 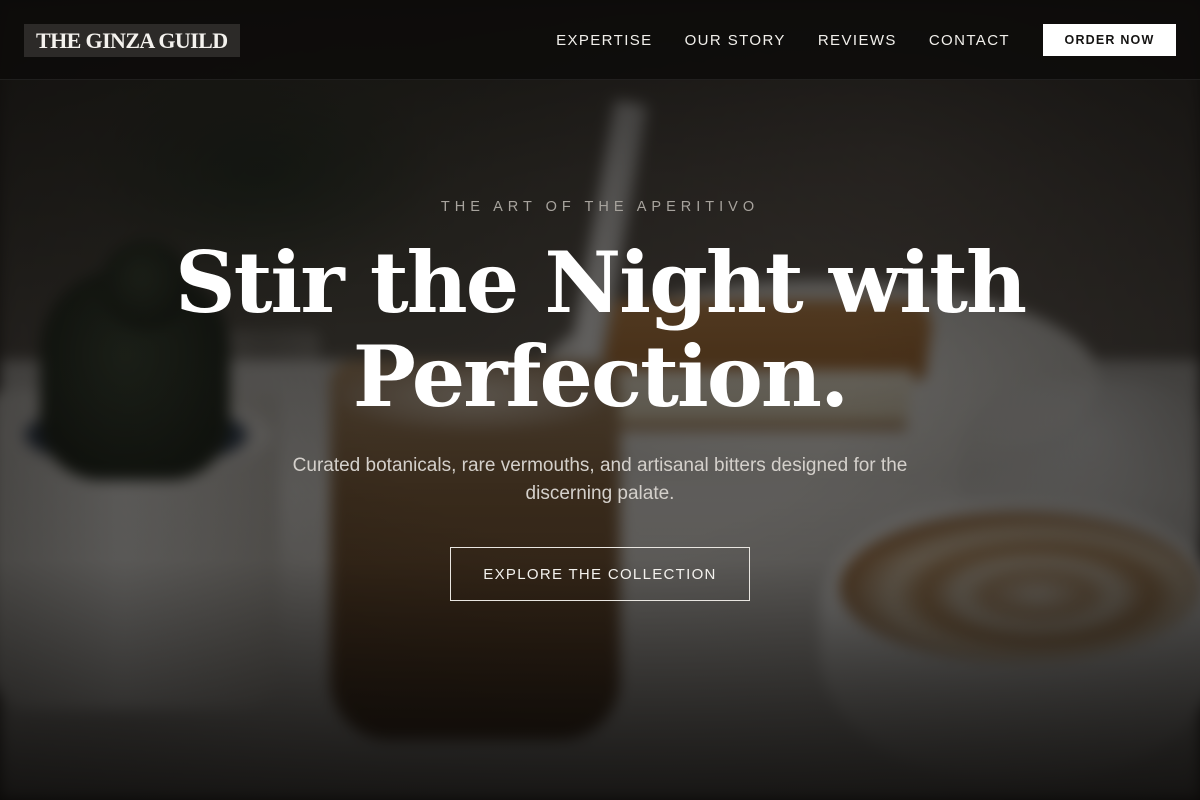 I want to click on order-now-button: ORDER NOW, so click(x=1109, y=40).